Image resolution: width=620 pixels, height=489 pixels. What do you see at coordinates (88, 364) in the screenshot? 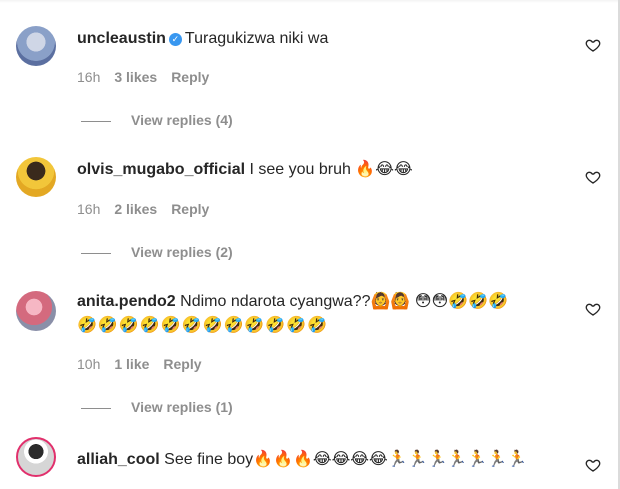
I see `comment-time: 10h` at bounding box center [88, 364].